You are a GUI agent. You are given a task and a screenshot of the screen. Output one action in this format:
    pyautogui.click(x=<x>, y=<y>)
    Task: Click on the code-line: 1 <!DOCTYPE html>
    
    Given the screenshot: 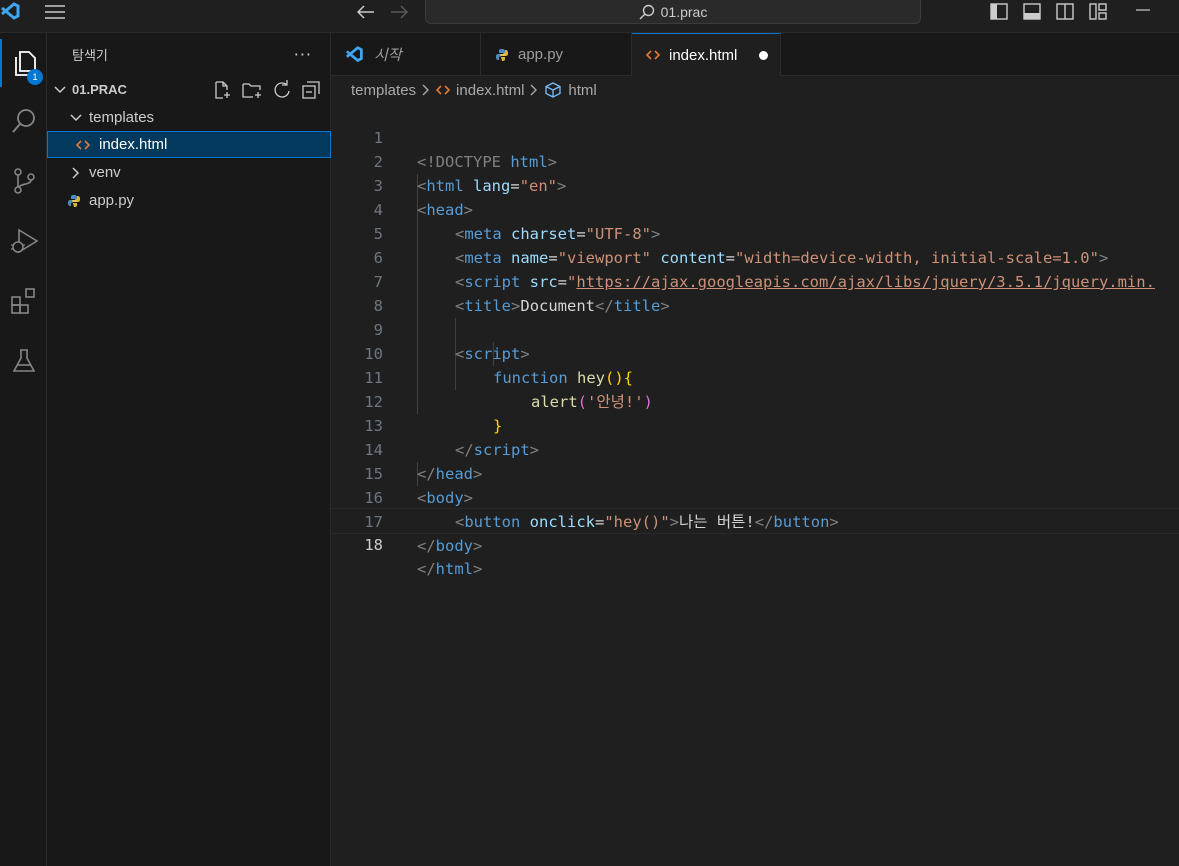 What is the action you would take?
    pyautogui.click(x=755, y=136)
    